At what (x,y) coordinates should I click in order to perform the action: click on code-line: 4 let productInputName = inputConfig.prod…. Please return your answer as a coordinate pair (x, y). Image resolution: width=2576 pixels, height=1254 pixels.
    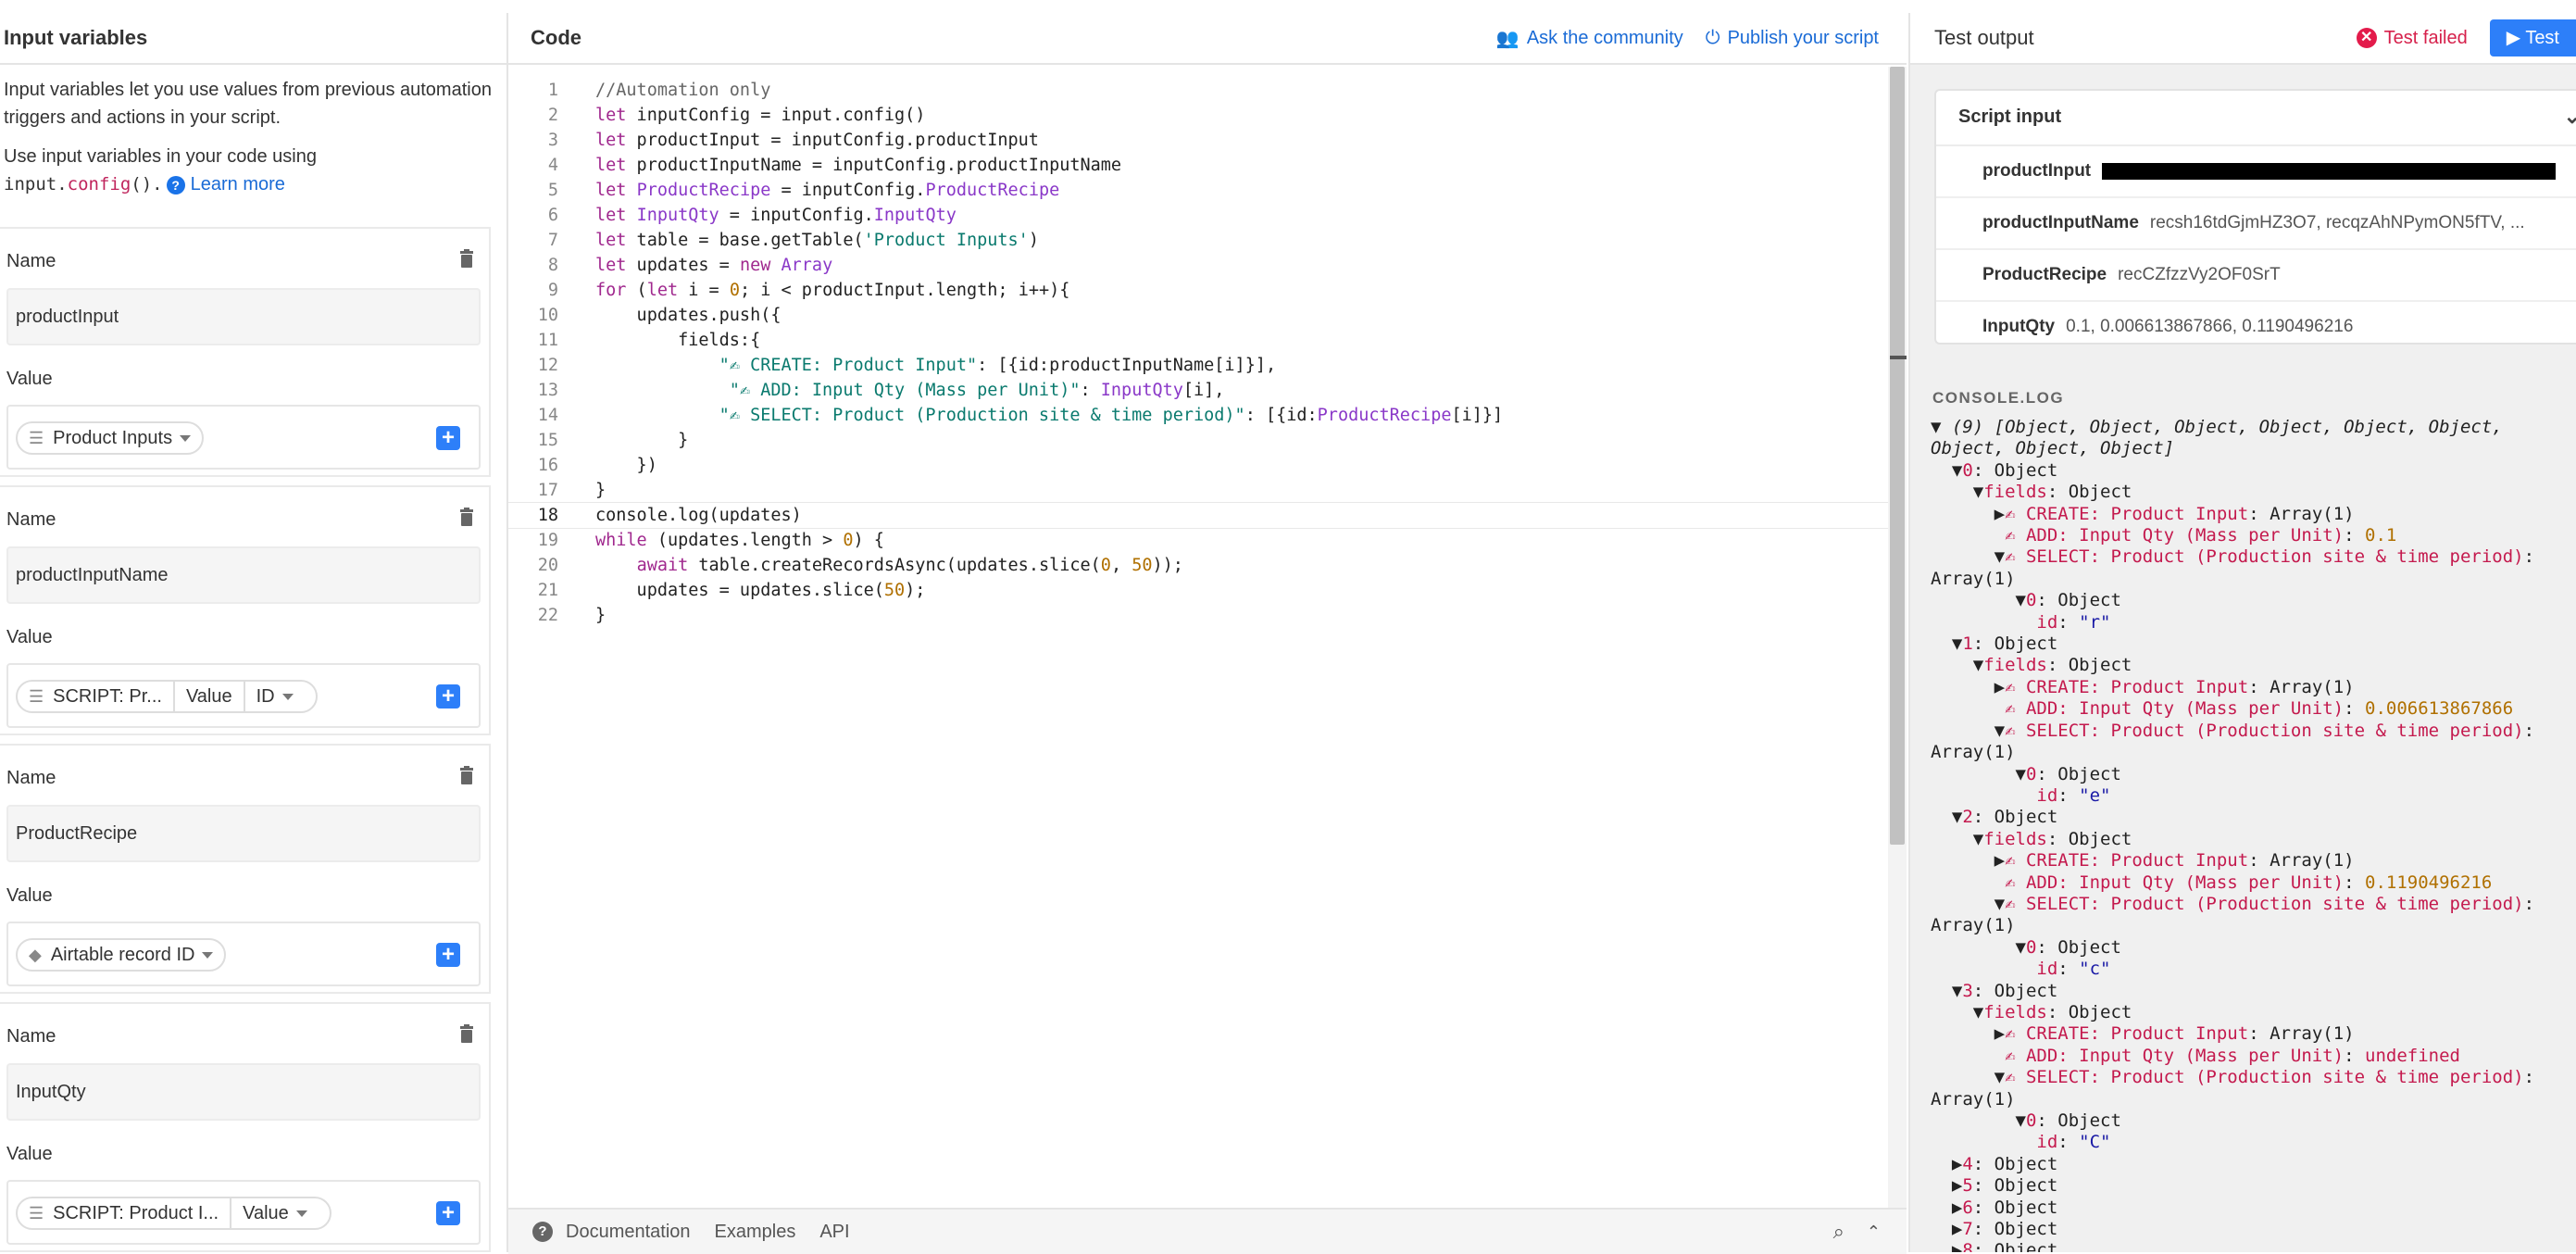
    Looking at the image, I should click on (1198, 166).